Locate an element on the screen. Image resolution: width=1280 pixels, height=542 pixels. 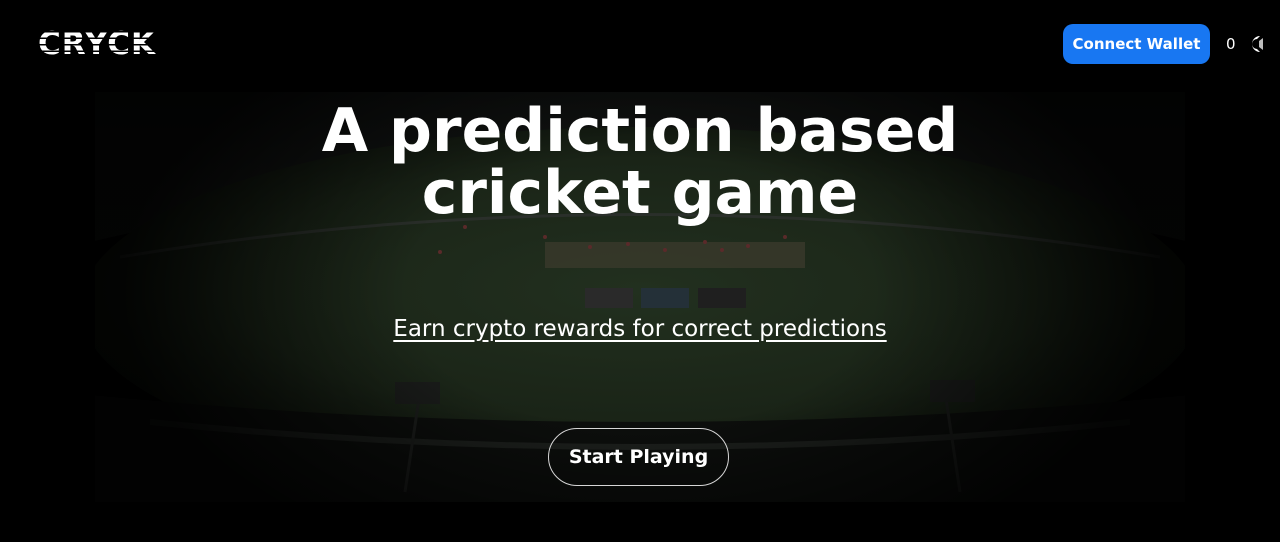
hero-title-line-1: A prediction based is located at coordinates (640, 131).